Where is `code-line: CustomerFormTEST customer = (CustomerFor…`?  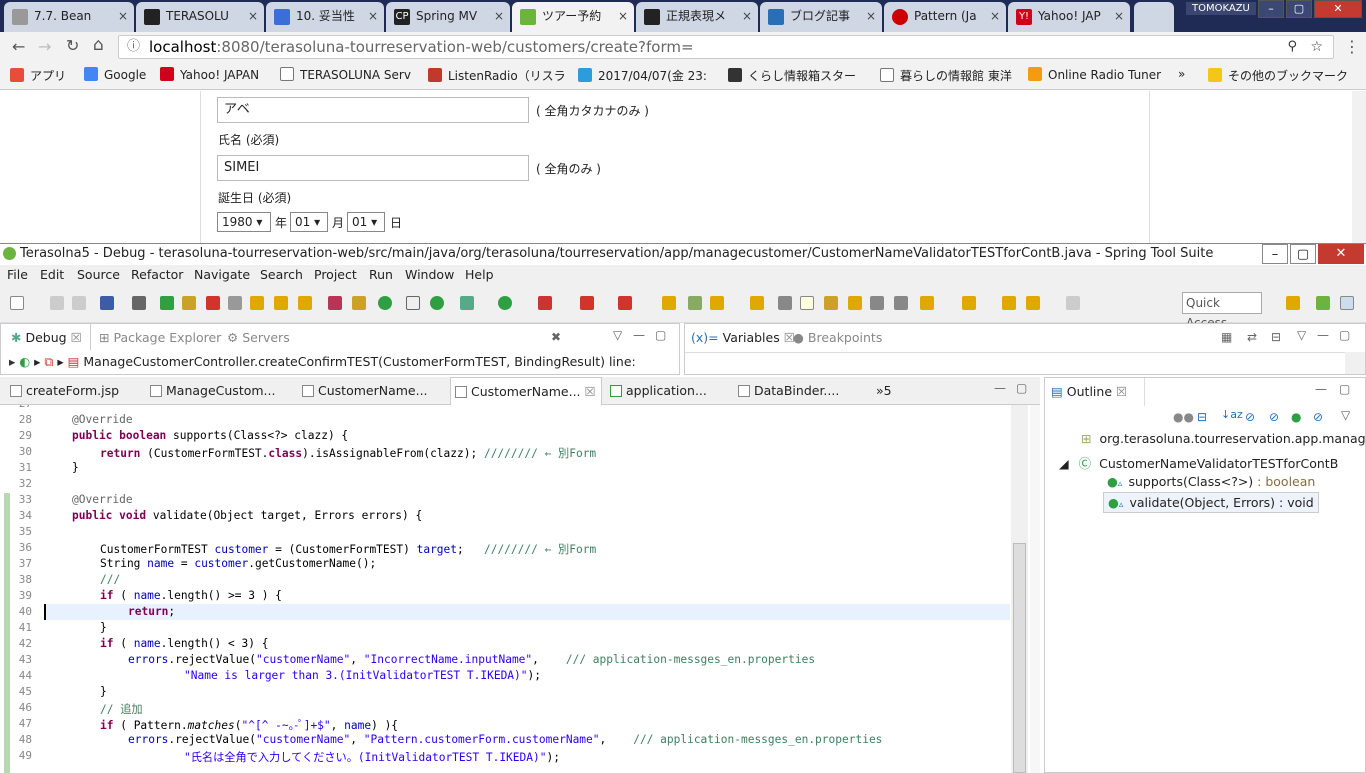 code-line: CustomerFormTEST customer = (CustomerFor… is located at coordinates (320, 549).